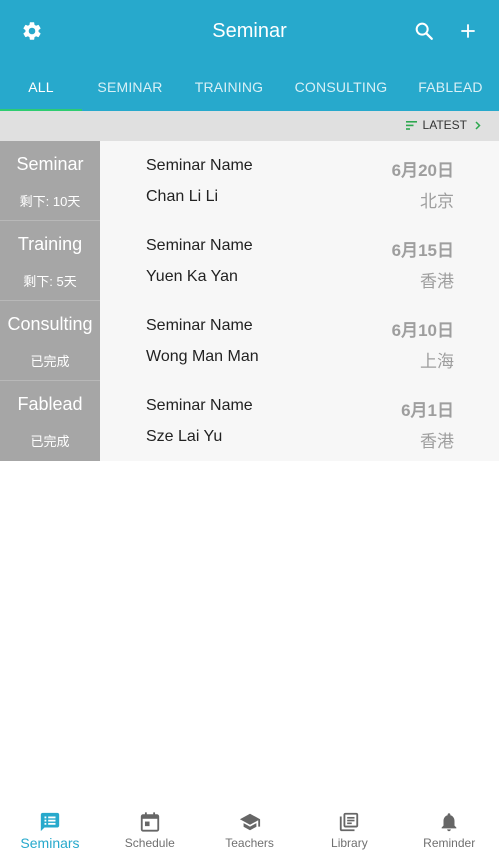 The image size is (499, 860). Describe the element at coordinates (349, 843) in the screenshot. I see `nav-label: Library` at that location.